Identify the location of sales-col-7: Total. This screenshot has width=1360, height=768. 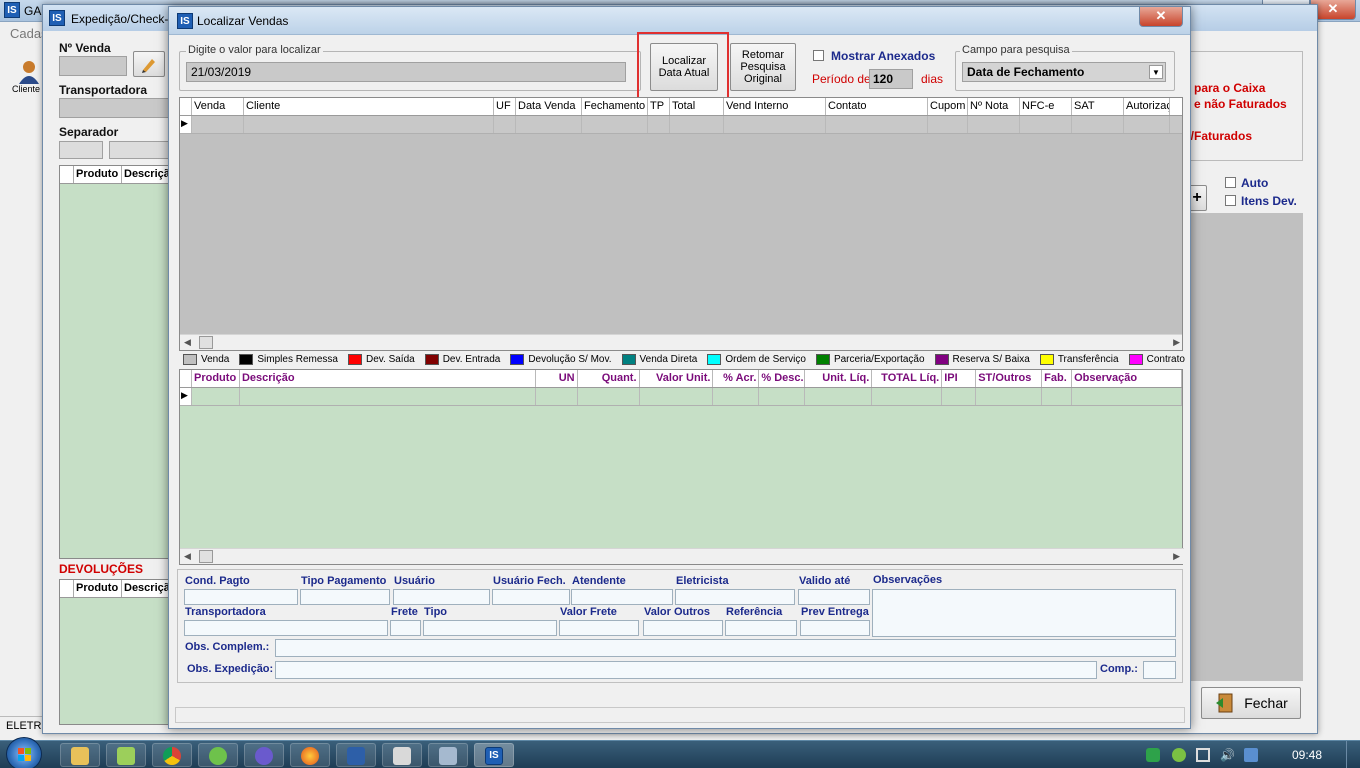
(697, 106).